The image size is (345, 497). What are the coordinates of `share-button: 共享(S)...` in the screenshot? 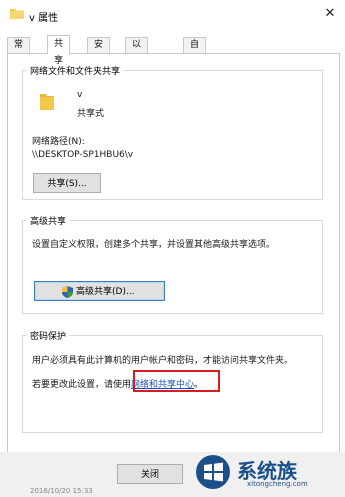 It's located at (67, 183).